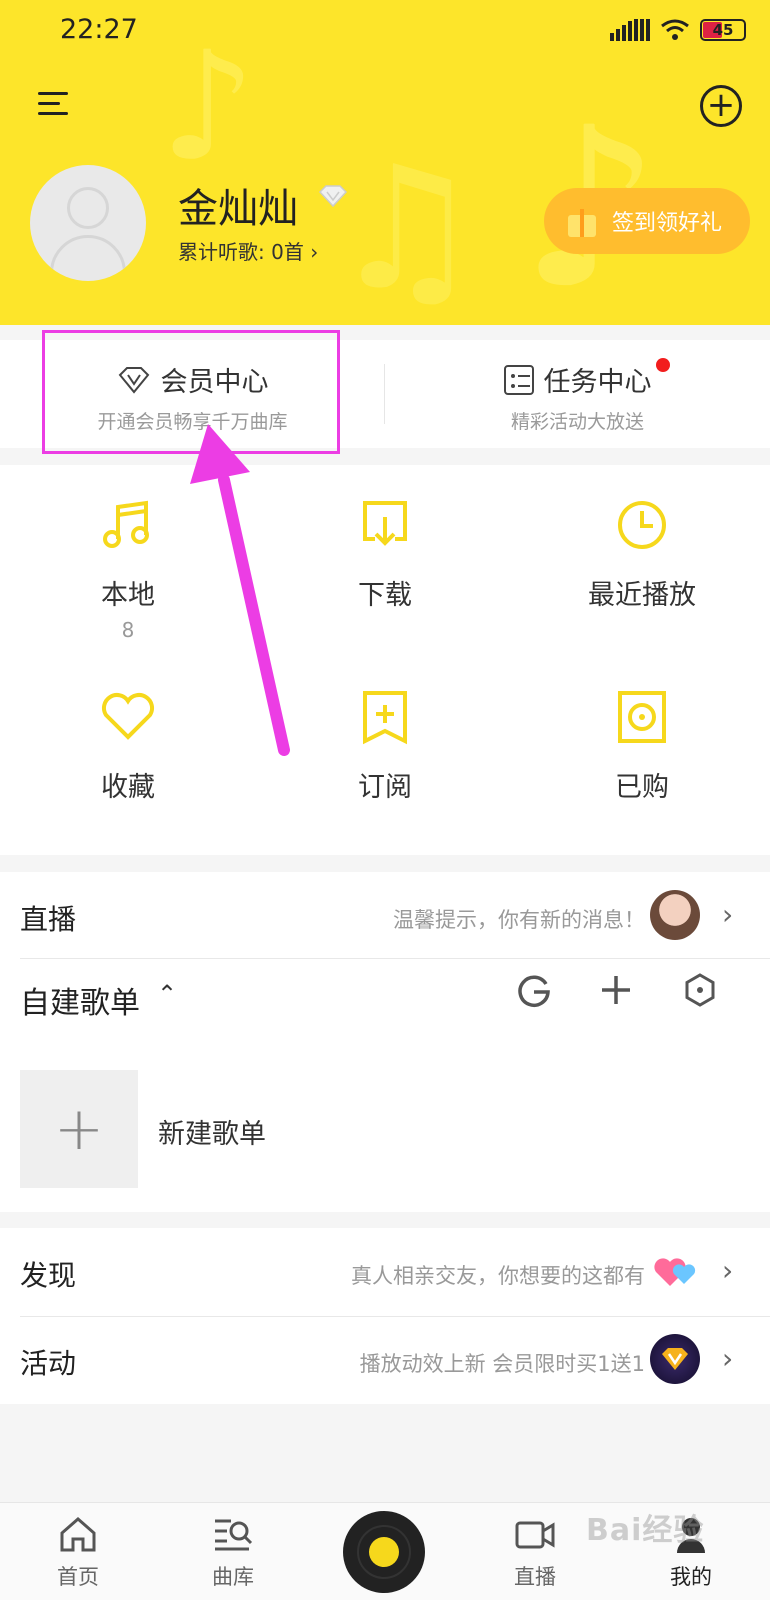 This screenshot has height=1600, width=770. I want to click on purchased-disc-icon, so click(642, 717).